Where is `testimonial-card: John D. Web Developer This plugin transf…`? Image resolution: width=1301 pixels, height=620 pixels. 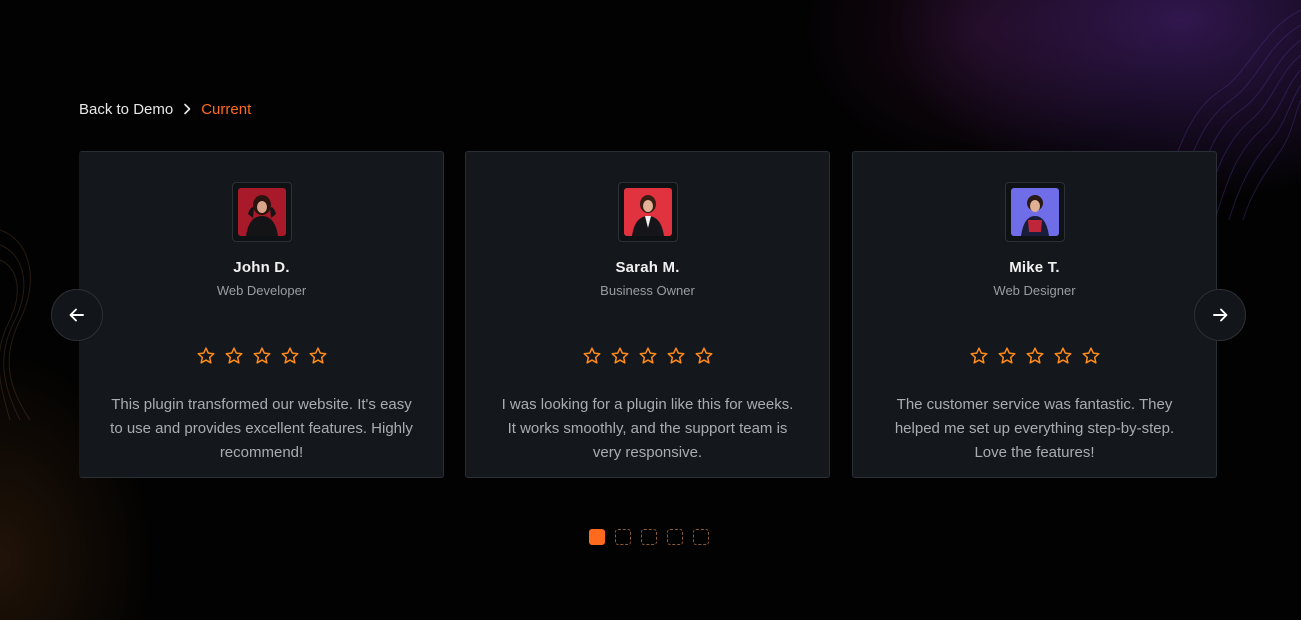 testimonial-card: John D. Web Developer This plugin transf… is located at coordinates (261, 314).